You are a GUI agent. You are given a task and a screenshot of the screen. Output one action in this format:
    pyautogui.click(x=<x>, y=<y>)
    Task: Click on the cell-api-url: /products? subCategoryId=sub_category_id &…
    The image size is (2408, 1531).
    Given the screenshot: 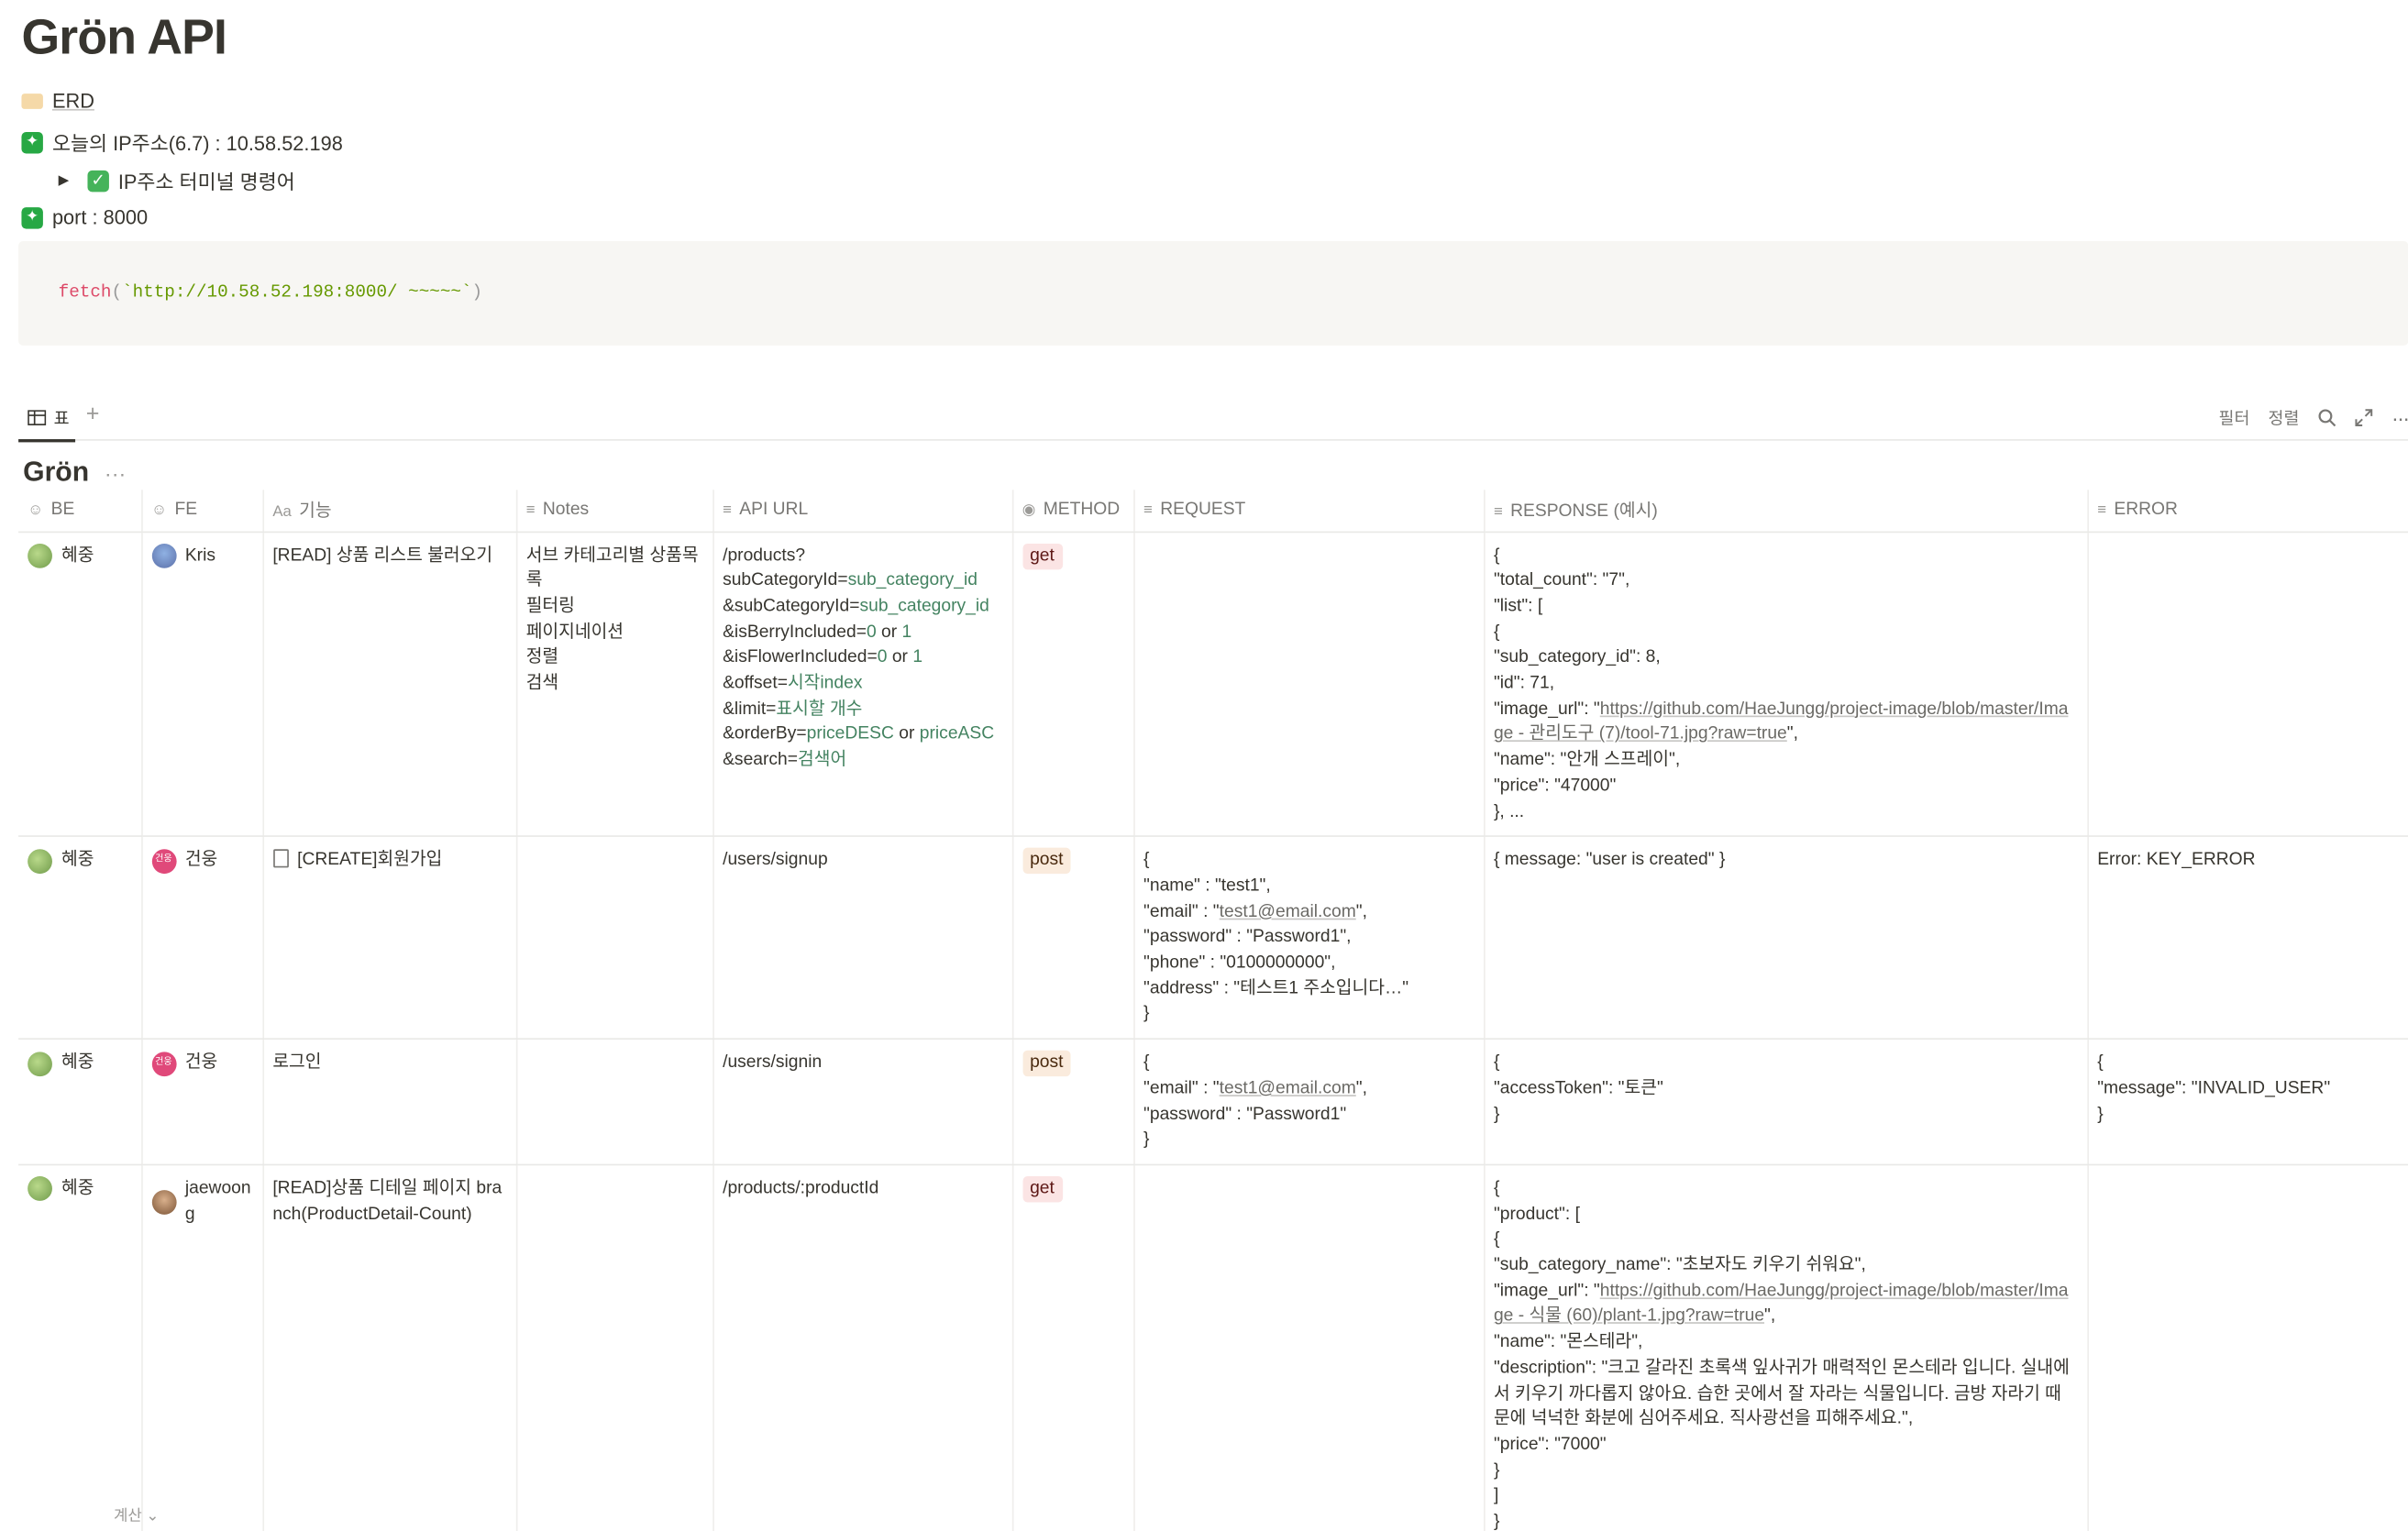 What is the action you would take?
    pyautogui.click(x=862, y=684)
    